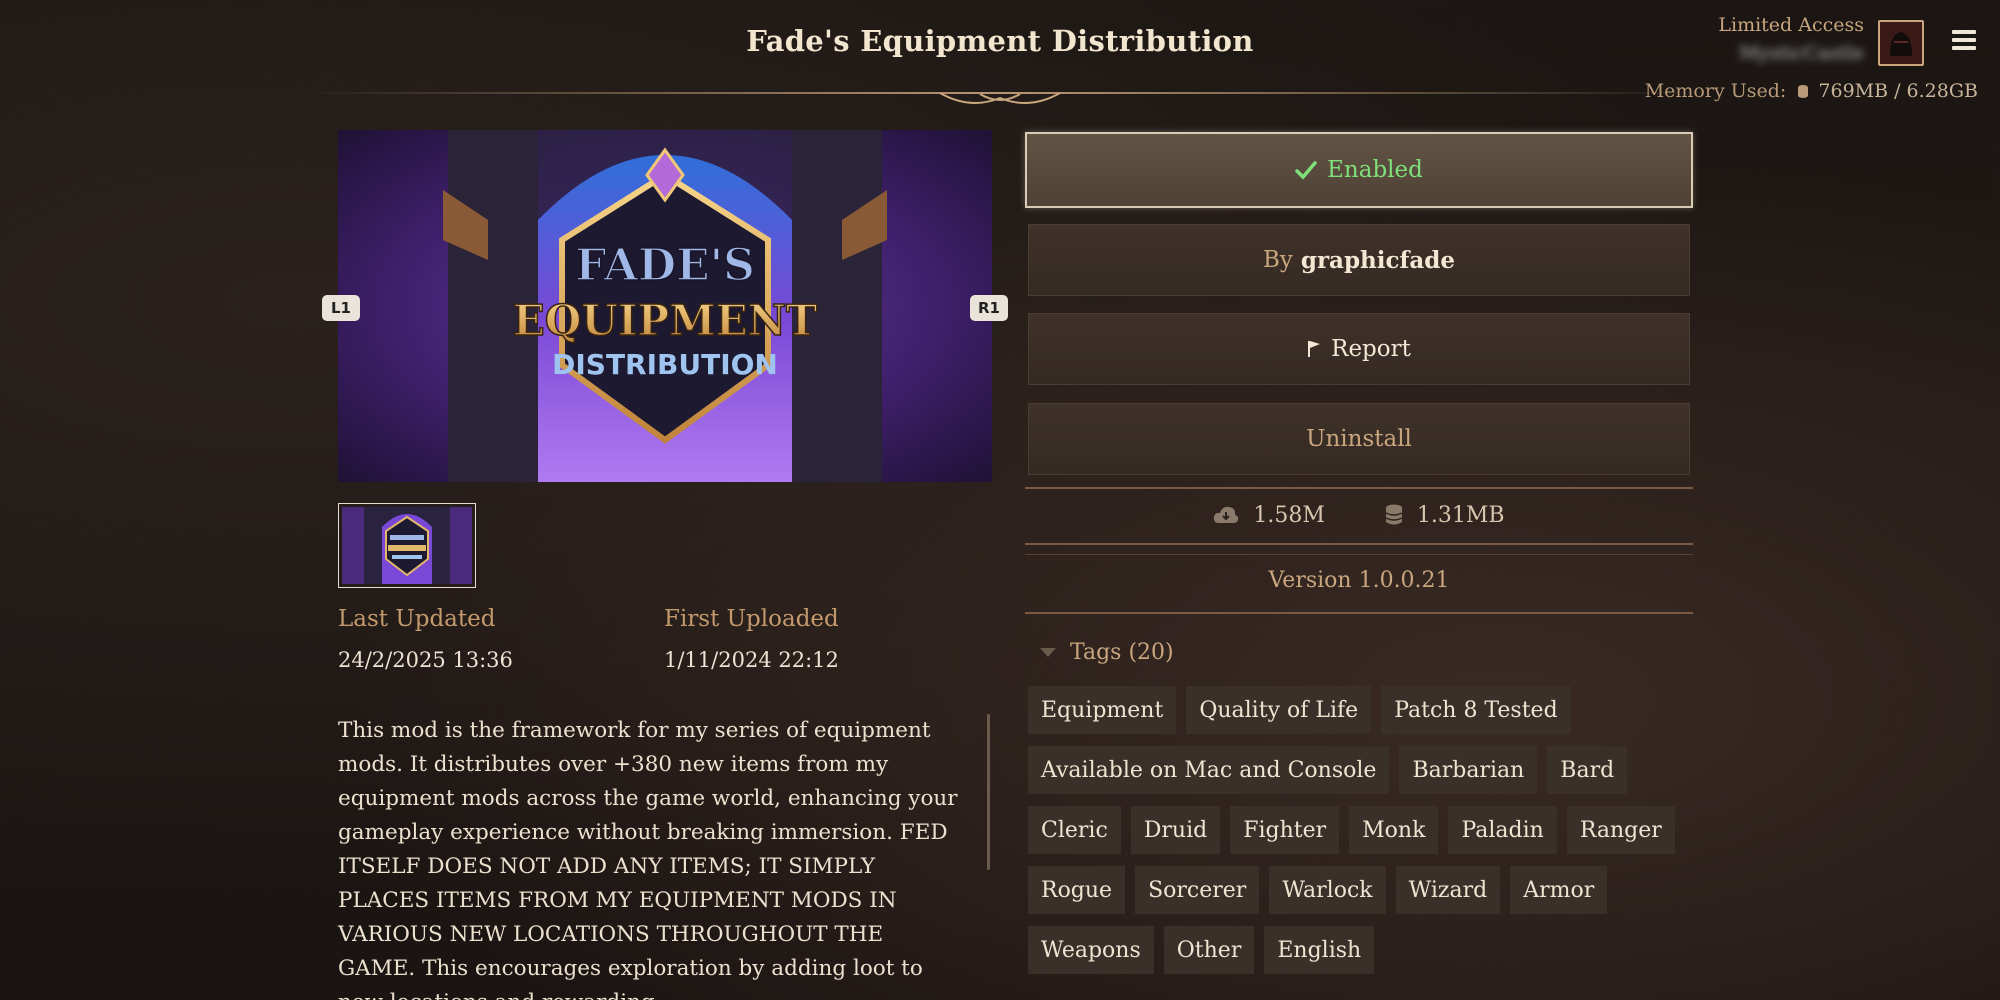 The width and height of the screenshot is (2000, 1000). What do you see at coordinates (1587, 770) in the screenshot?
I see `tag-chip: Bard` at bounding box center [1587, 770].